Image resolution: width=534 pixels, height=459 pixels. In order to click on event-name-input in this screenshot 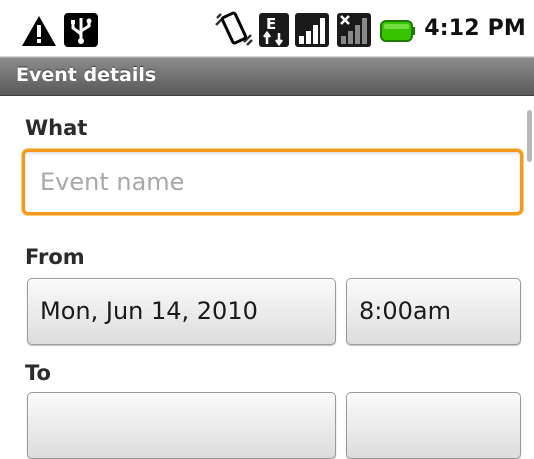, I will do `click(272, 182)`.